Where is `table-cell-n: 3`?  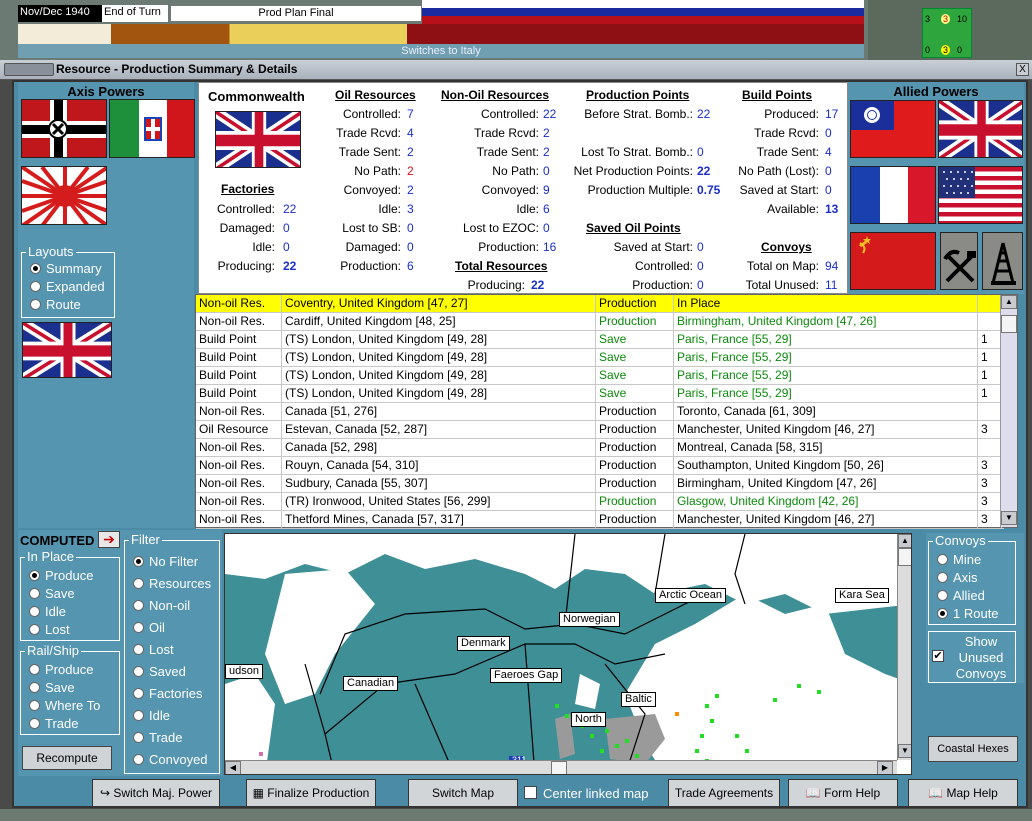
table-cell-n: 3 is located at coordinates (990, 502).